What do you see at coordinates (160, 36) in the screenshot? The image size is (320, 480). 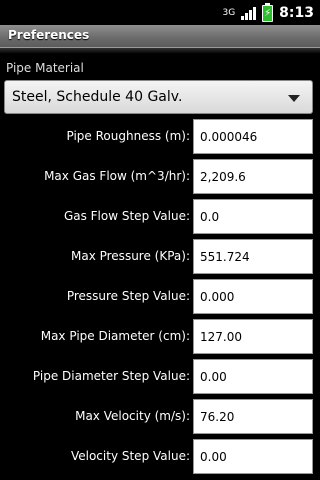 I see `title-bar: Preferences` at bounding box center [160, 36].